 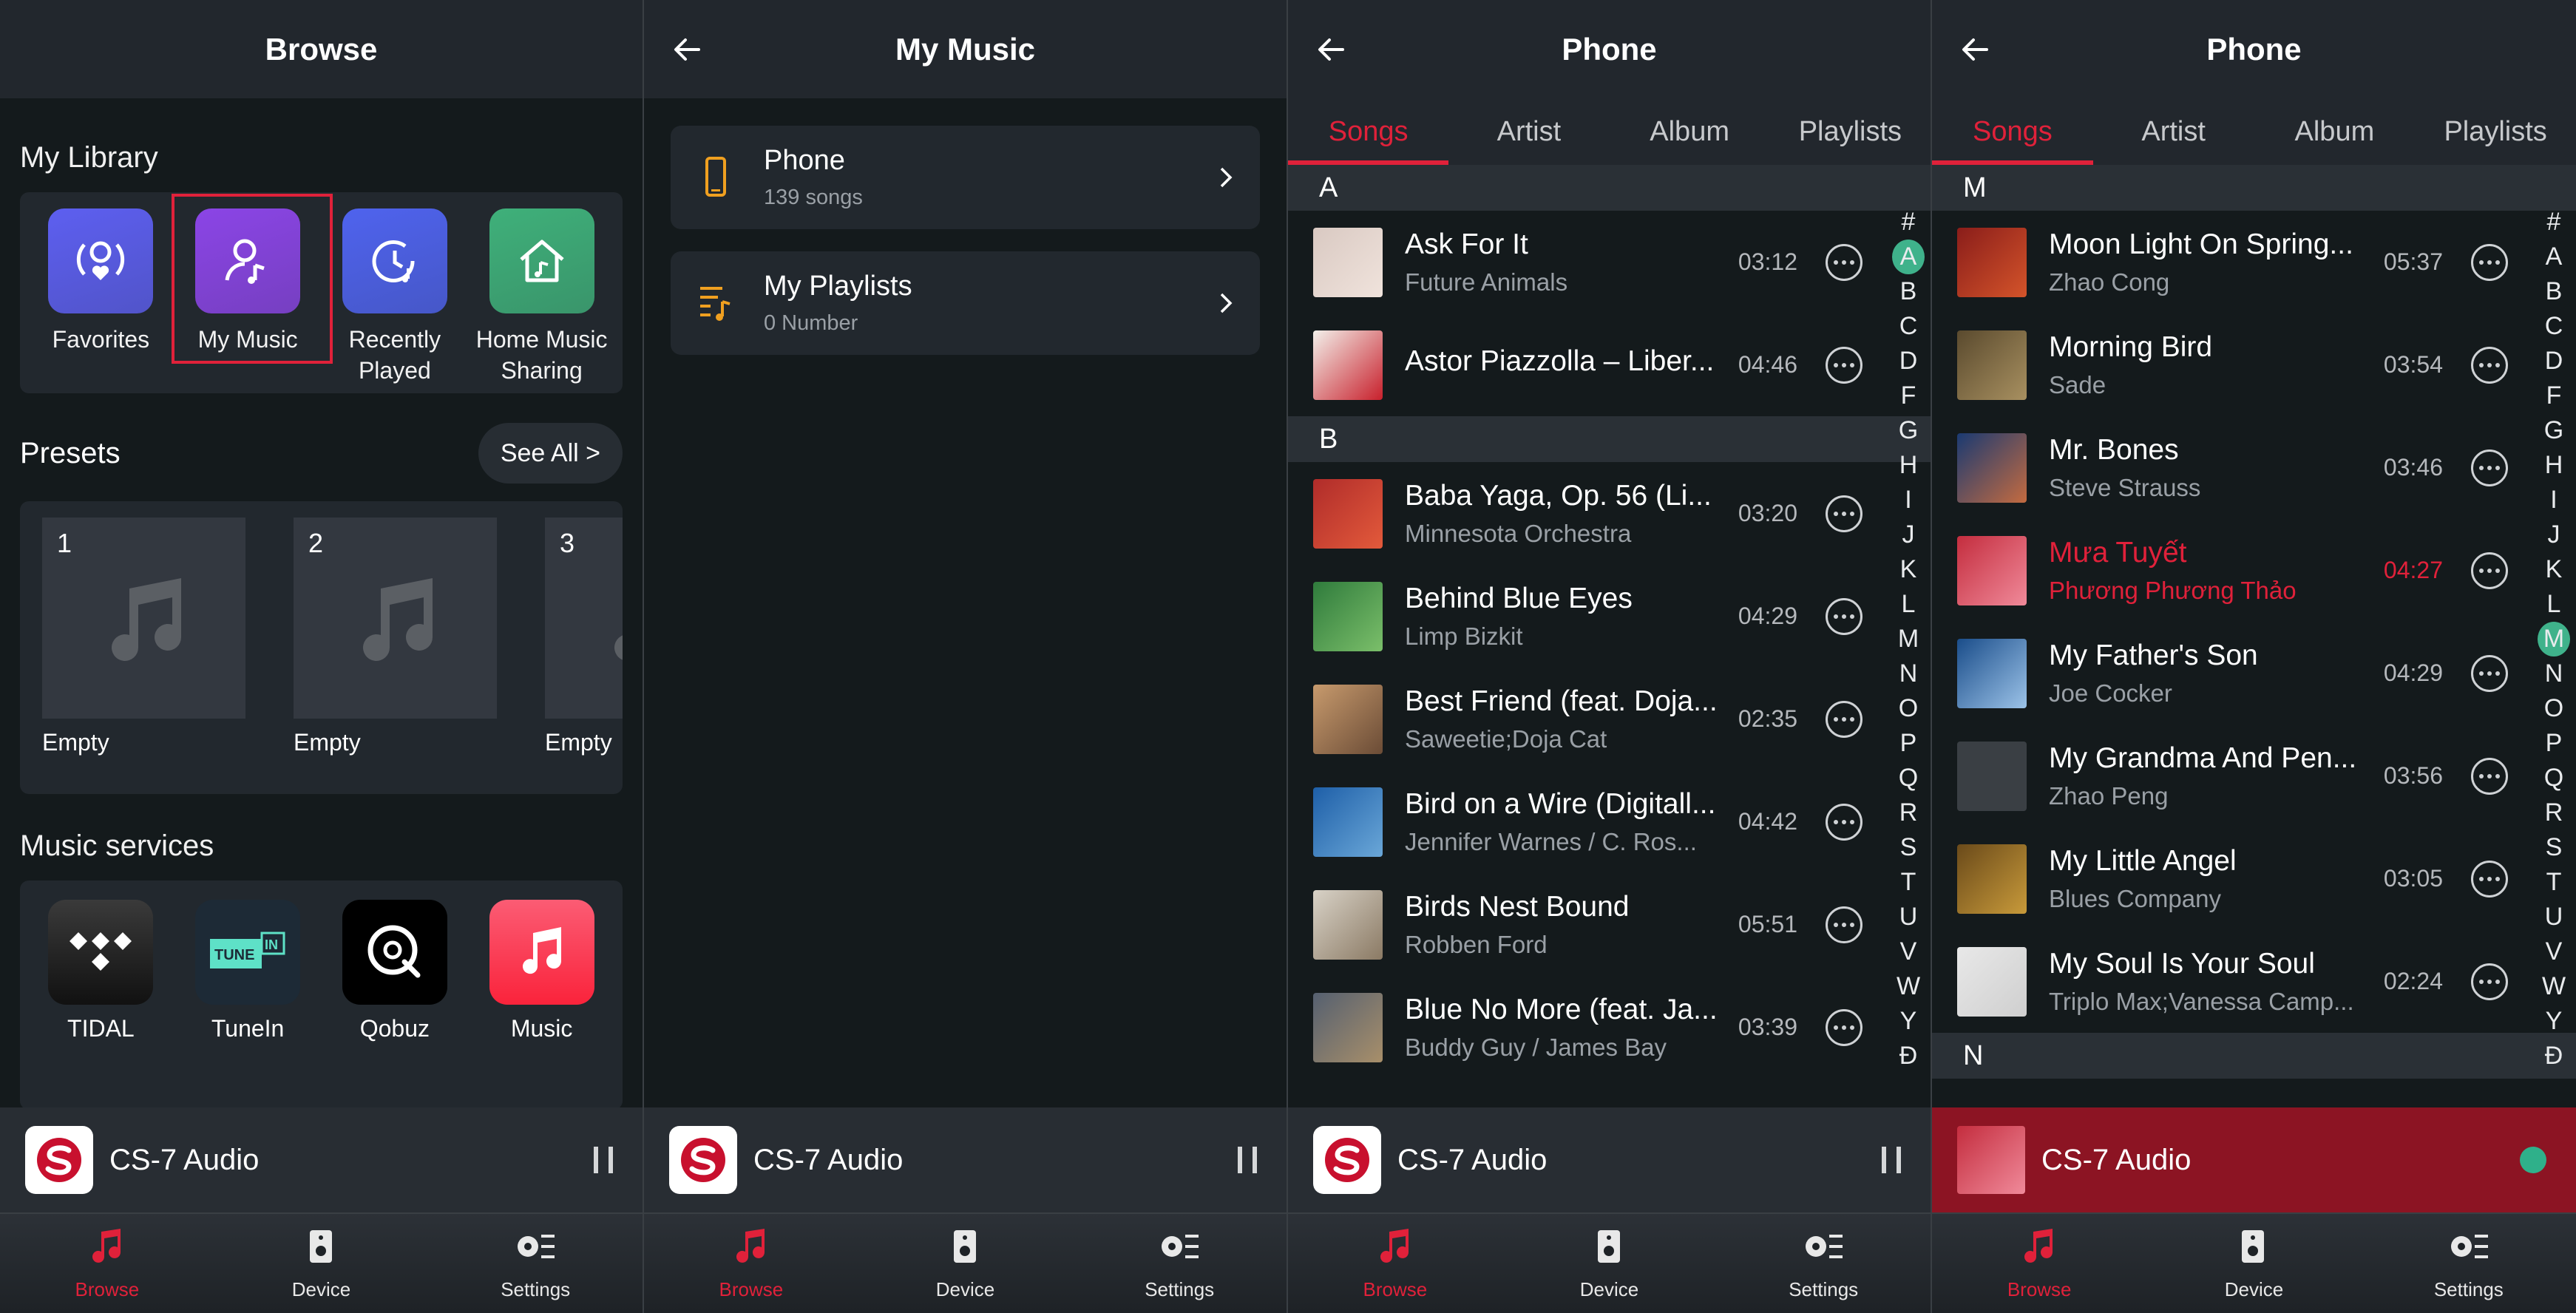 What do you see at coordinates (1908, 673) in the screenshot?
I see `index-letter: N` at bounding box center [1908, 673].